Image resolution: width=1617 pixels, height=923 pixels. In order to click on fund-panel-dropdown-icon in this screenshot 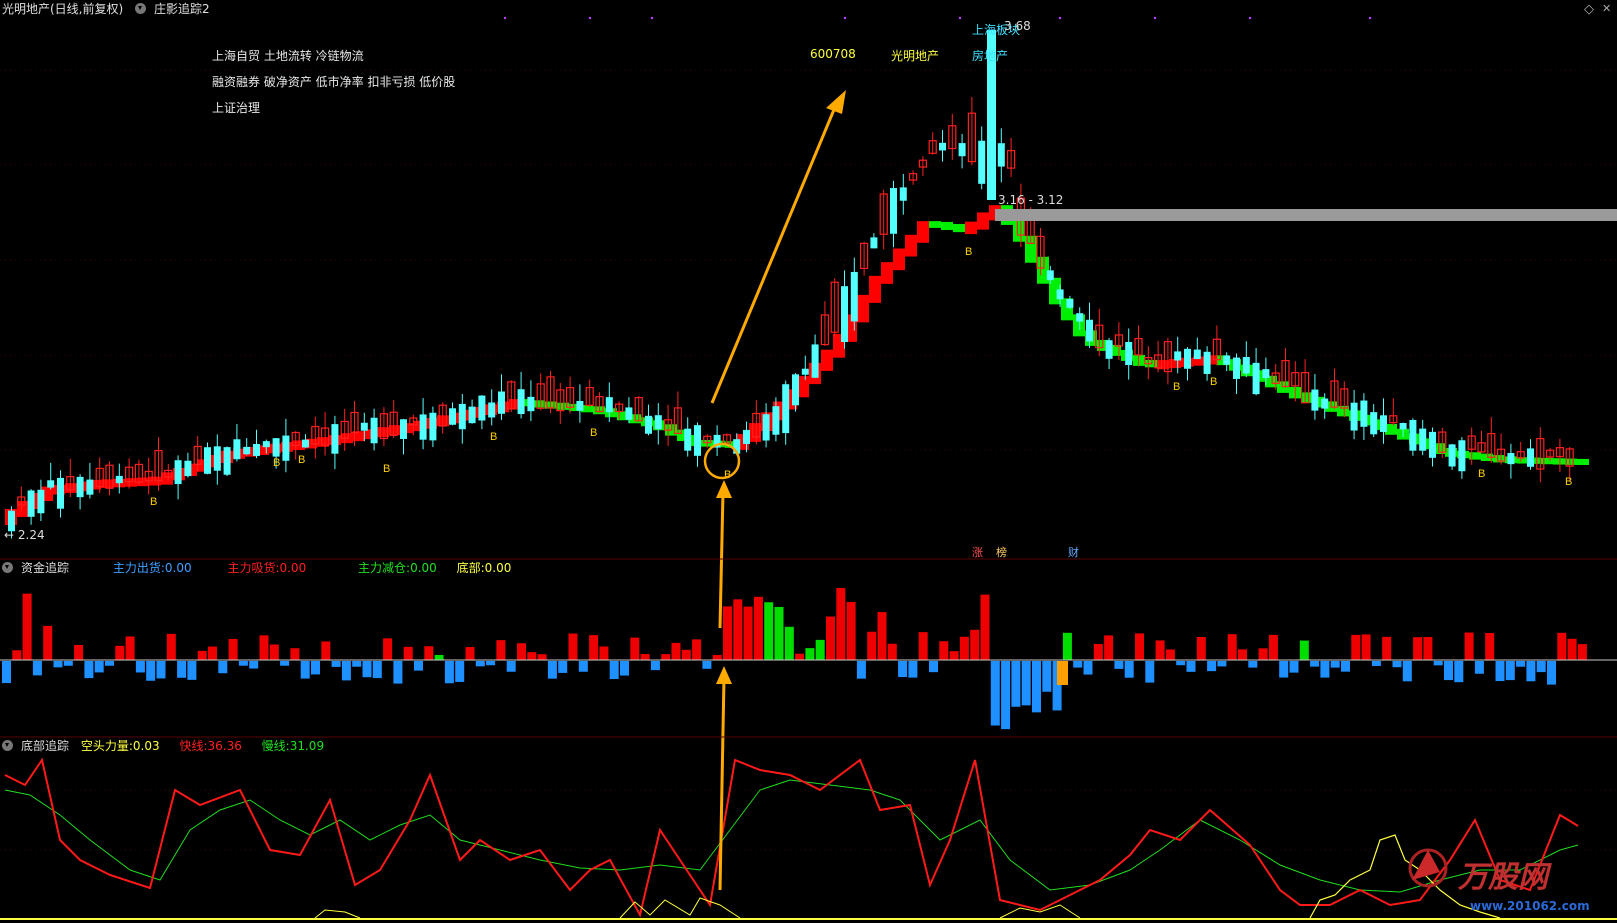, I will do `click(7, 567)`.